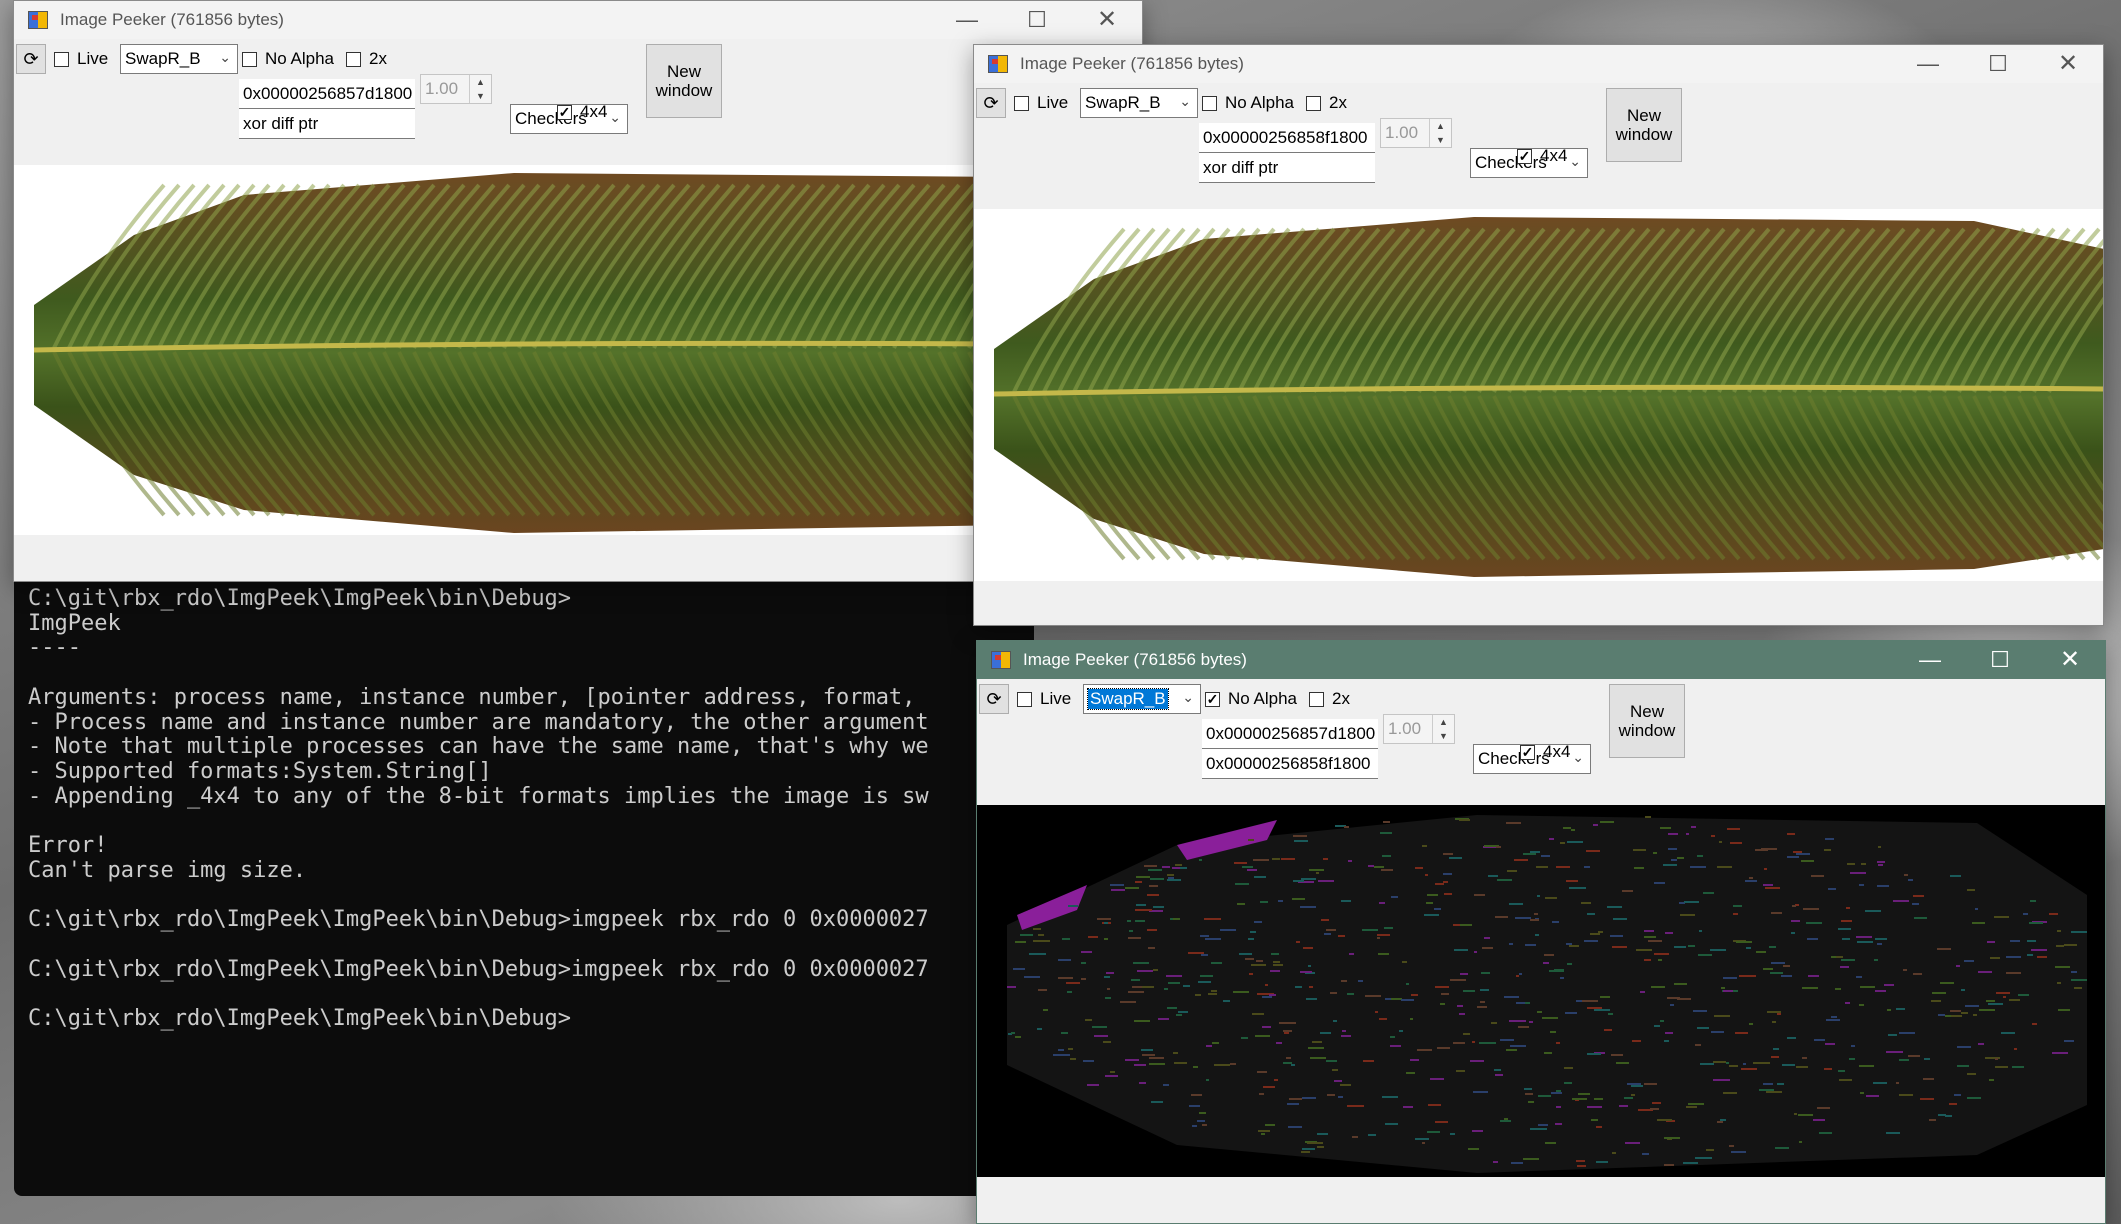 Image resolution: width=2121 pixels, height=1224 pixels. What do you see at coordinates (1287, 138) in the screenshot?
I see `pointer-address-input: 0x00000256858f1800` at bounding box center [1287, 138].